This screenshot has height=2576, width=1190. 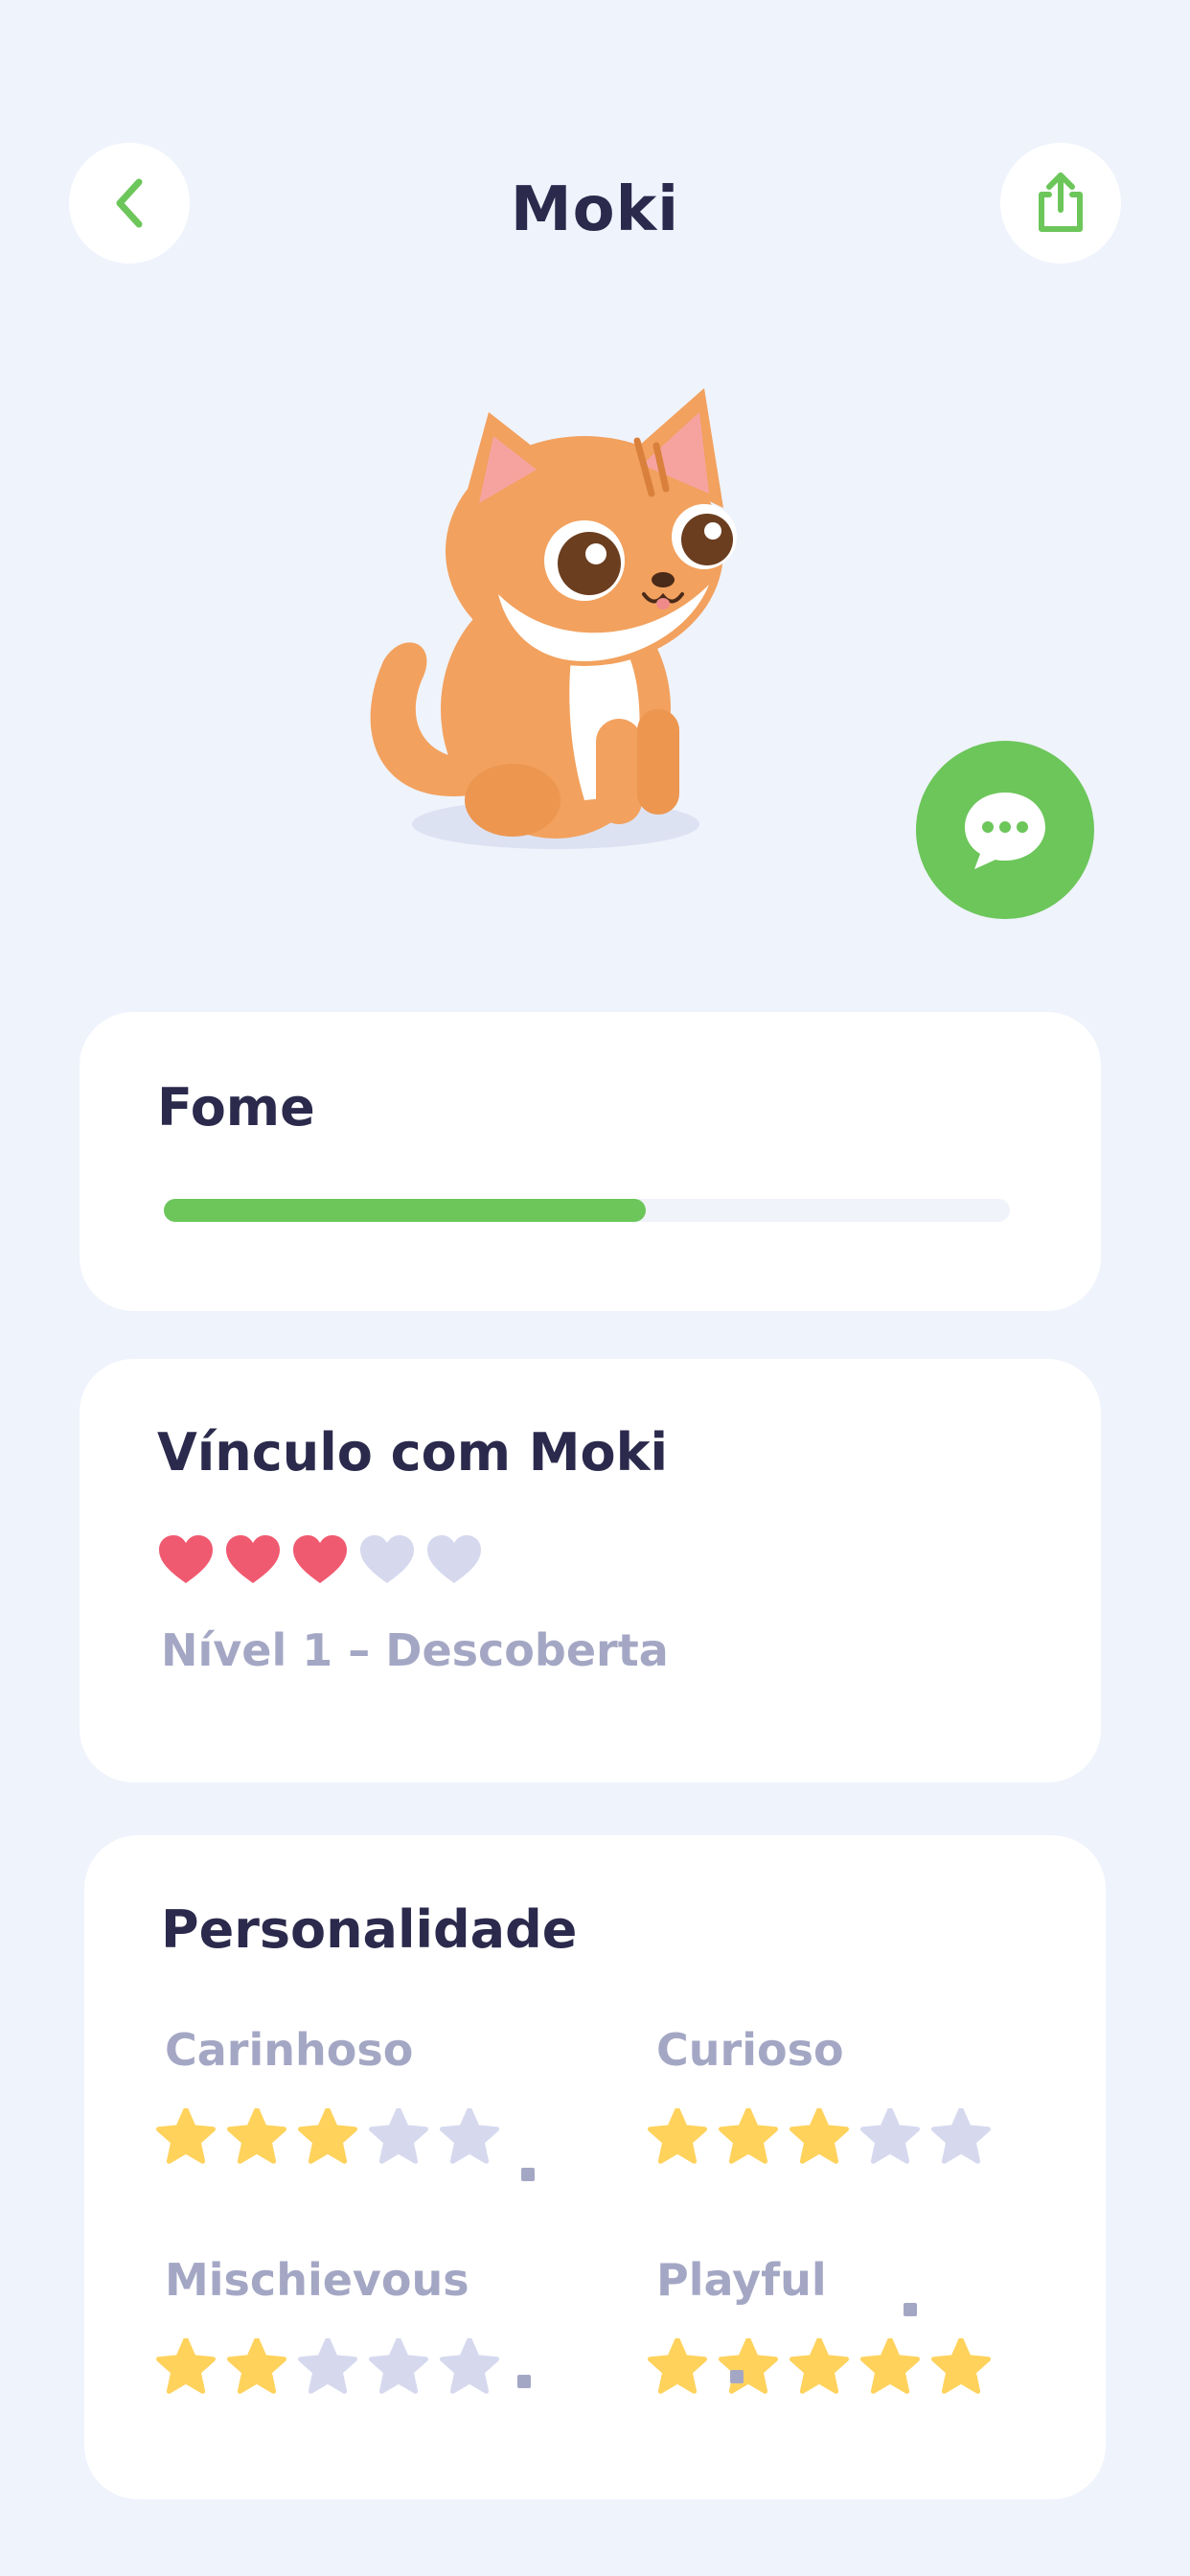 What do you see at coordinates (317, 2280) in the screenshot?
I see `trait-label-mischievous: Mischievous` at bounding box center [317, 2280].